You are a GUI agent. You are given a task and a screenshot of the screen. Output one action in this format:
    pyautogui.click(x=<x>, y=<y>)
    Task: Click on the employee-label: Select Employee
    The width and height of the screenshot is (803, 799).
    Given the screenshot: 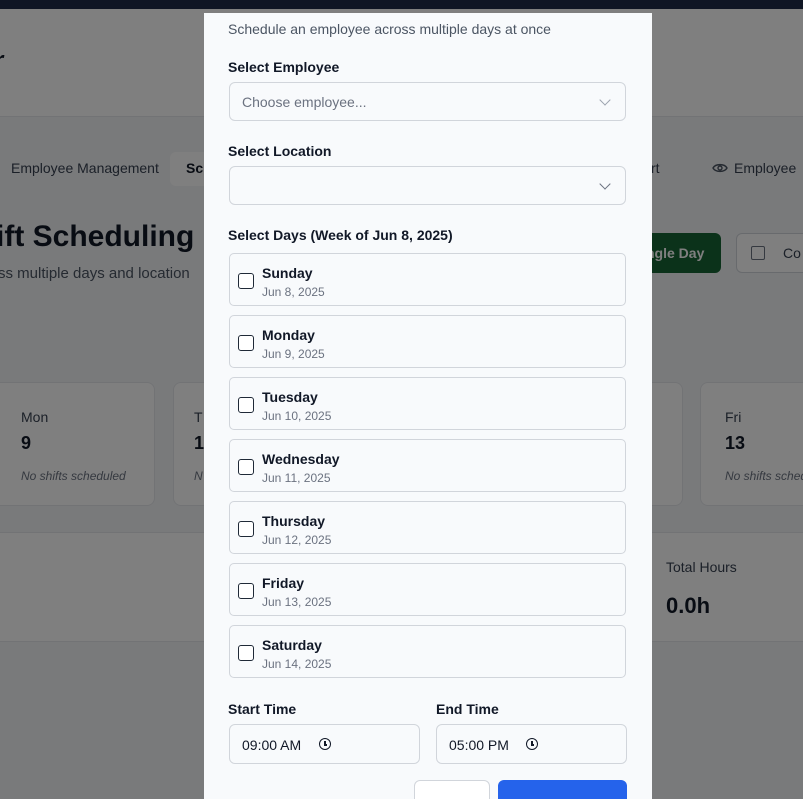 What is the action you would take?
    pyautogui.click(x=284, y=67)
    